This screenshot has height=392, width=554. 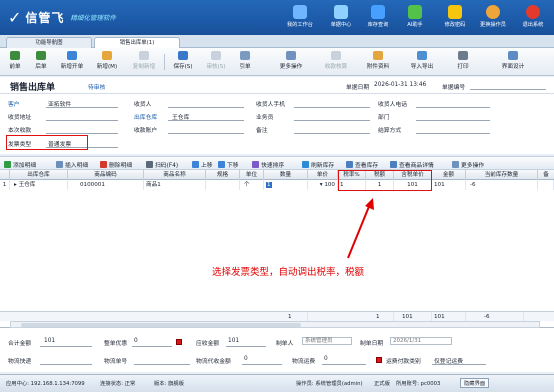 What do you see at coordinates (268, 164) in the screenshot?
I see `quick-sort-button: 快速排序` at bounding box center [268, 164].